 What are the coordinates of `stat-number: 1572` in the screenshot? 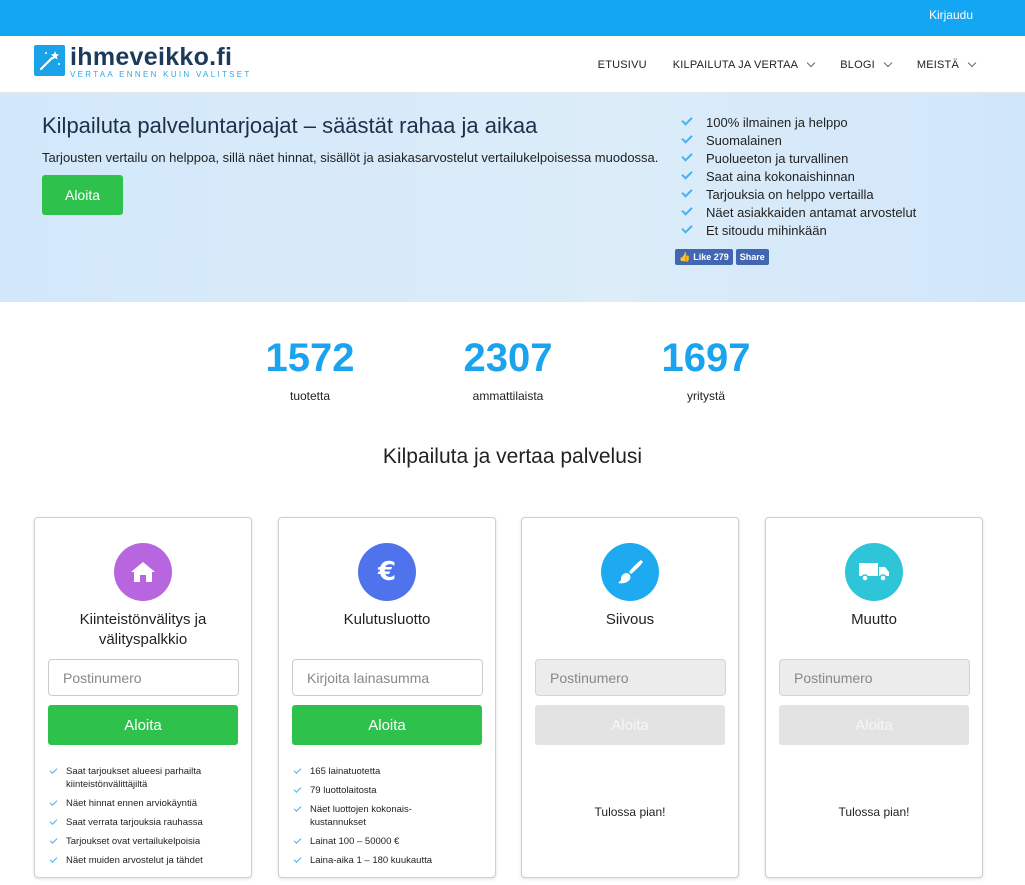 It's located at (310, 358).